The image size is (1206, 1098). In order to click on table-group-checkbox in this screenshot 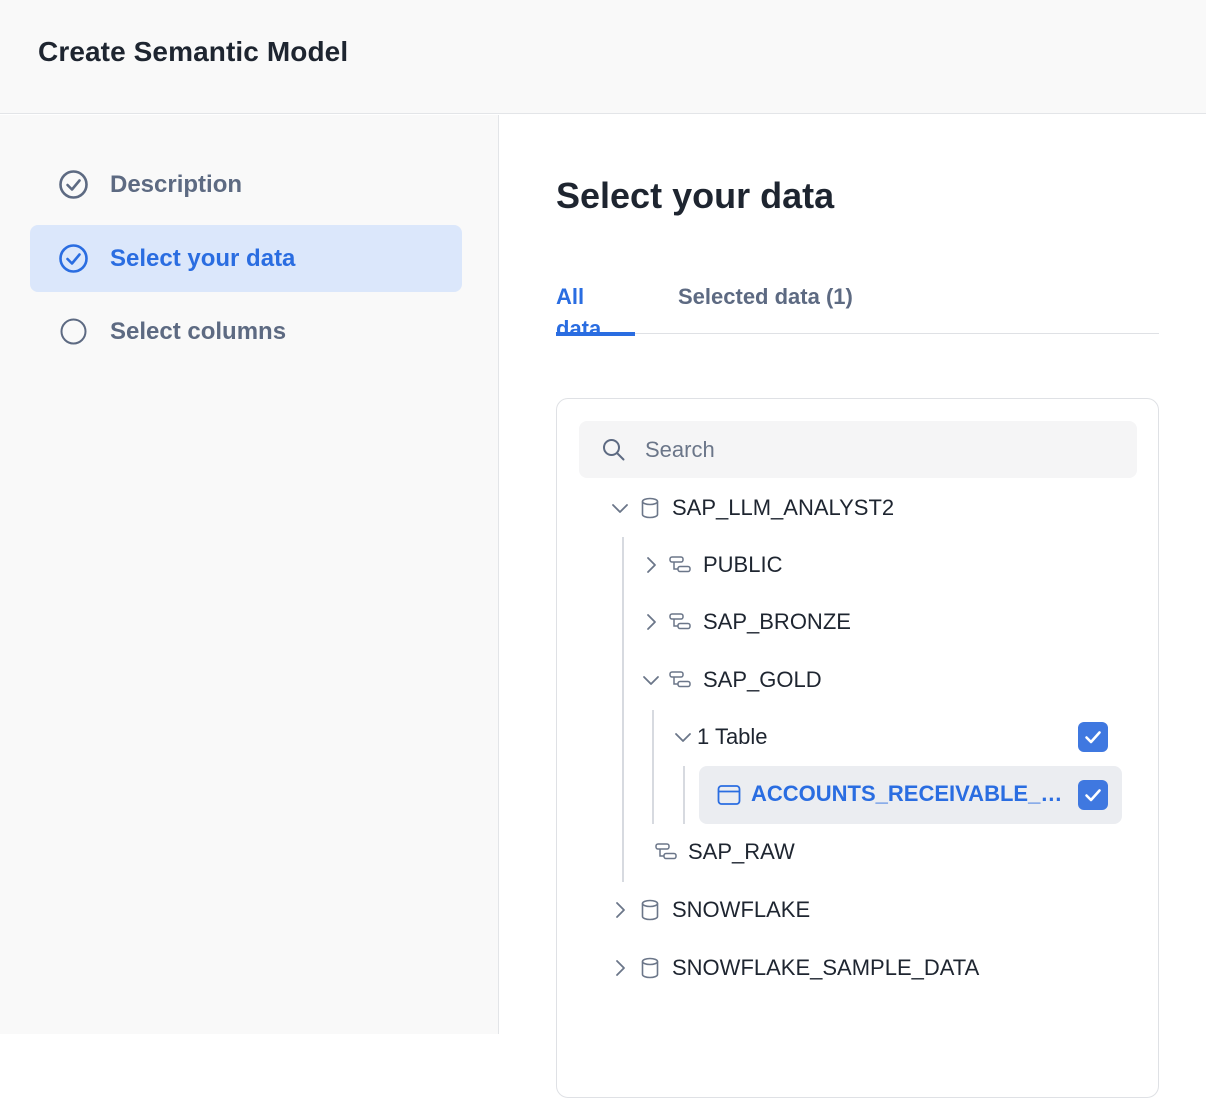, I will do `click(1093, 737)`.